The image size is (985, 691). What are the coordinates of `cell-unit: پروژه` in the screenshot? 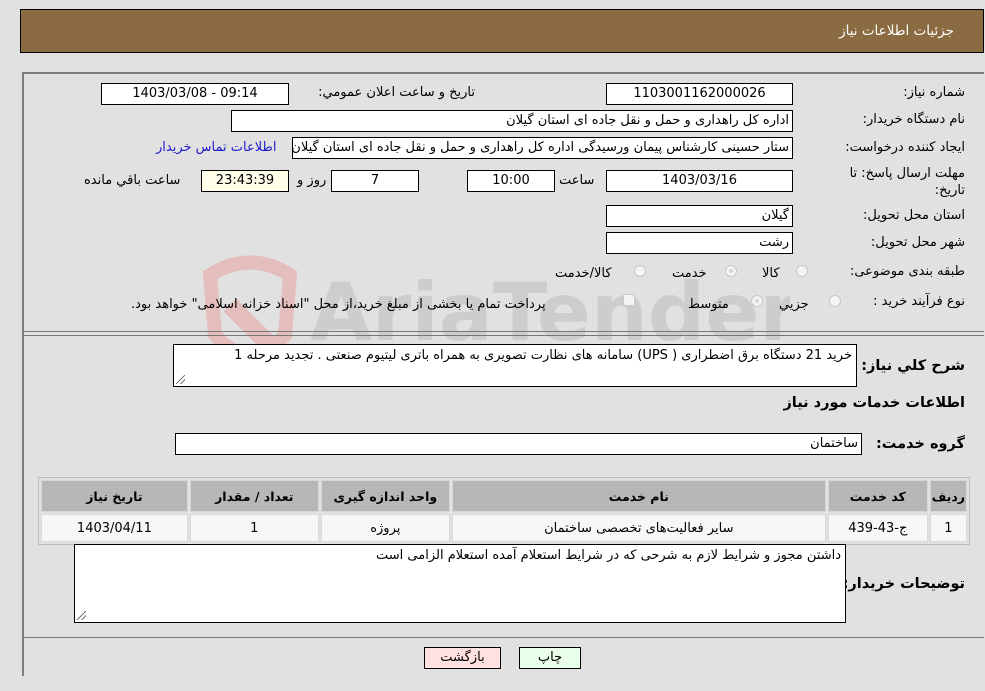 It's located at (385, 528).